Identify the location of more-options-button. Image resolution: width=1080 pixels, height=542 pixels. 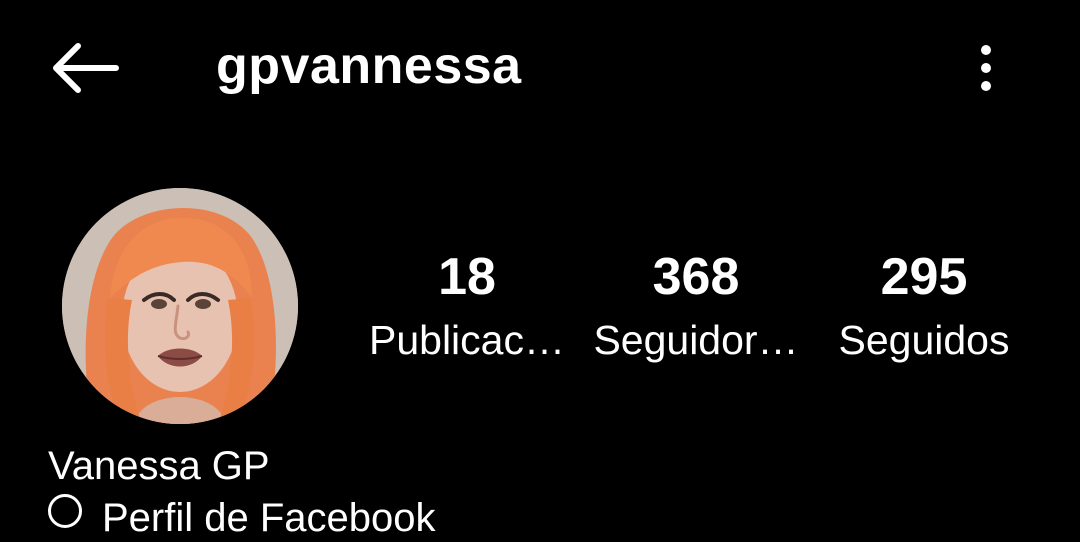
(986, 68).